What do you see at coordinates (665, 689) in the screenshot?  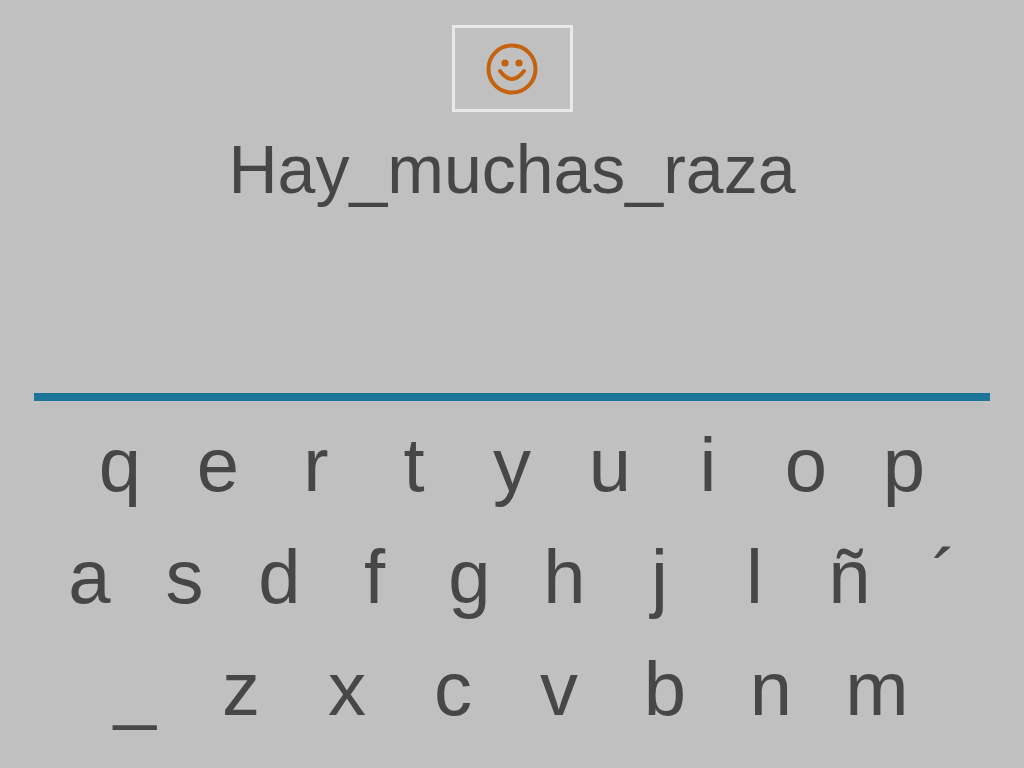 I see `letter-key: b` at bounding box center [665, 689].